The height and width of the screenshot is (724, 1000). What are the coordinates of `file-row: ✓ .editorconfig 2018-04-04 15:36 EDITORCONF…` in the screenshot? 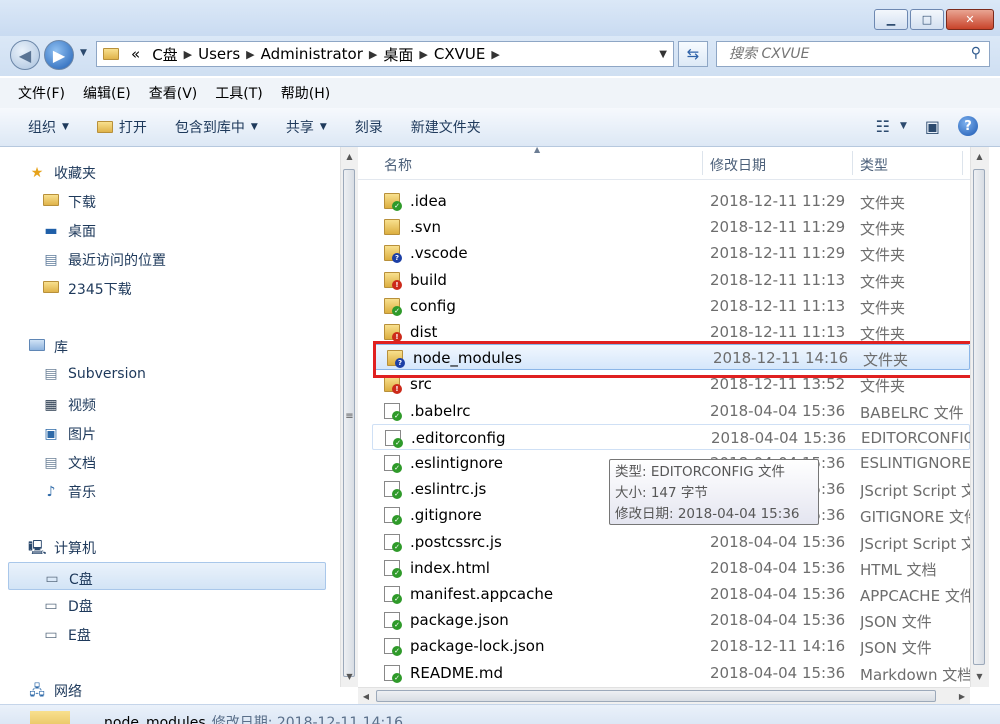 It's located at (671, 436).